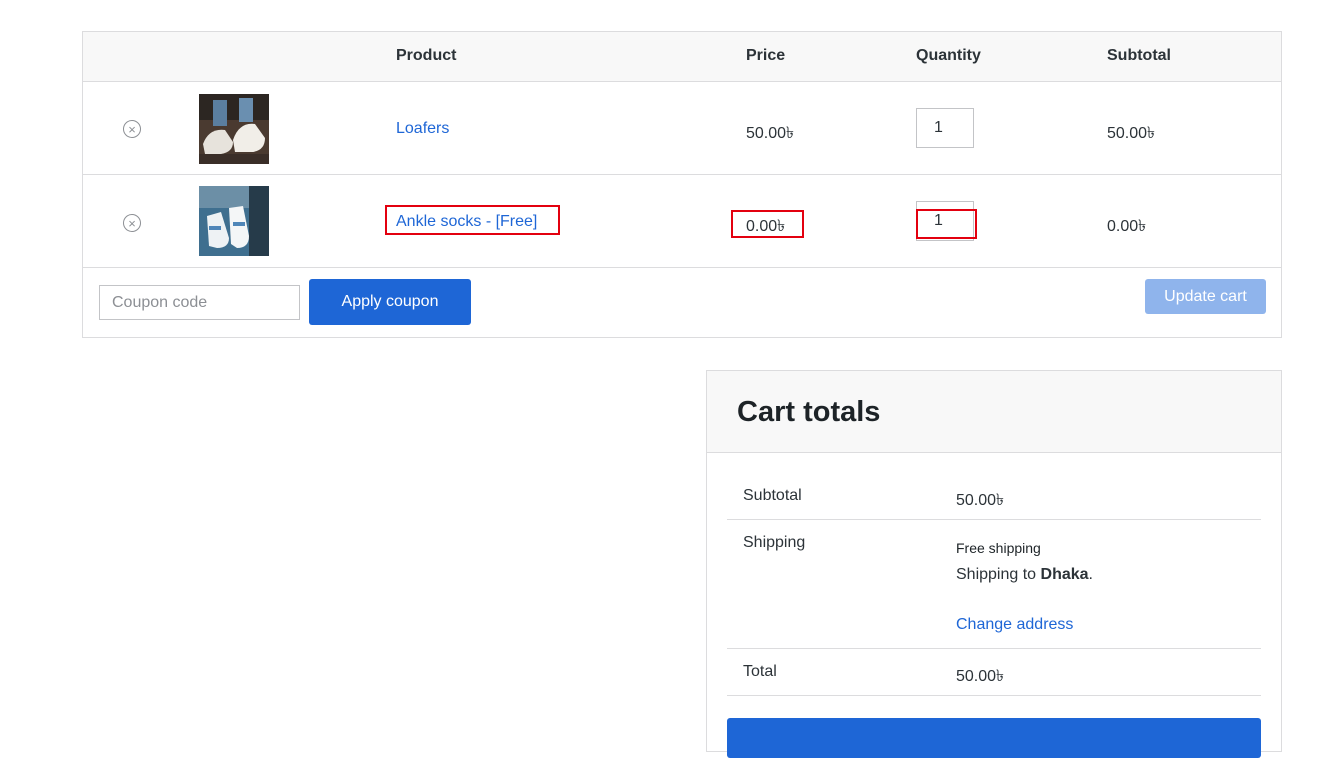 Image resolution: width=1323 pixels, height=758 pixels. Describe the element at coordinates (774, 542) in the screenshot. I see `shipping-label: Shipping` at that location.